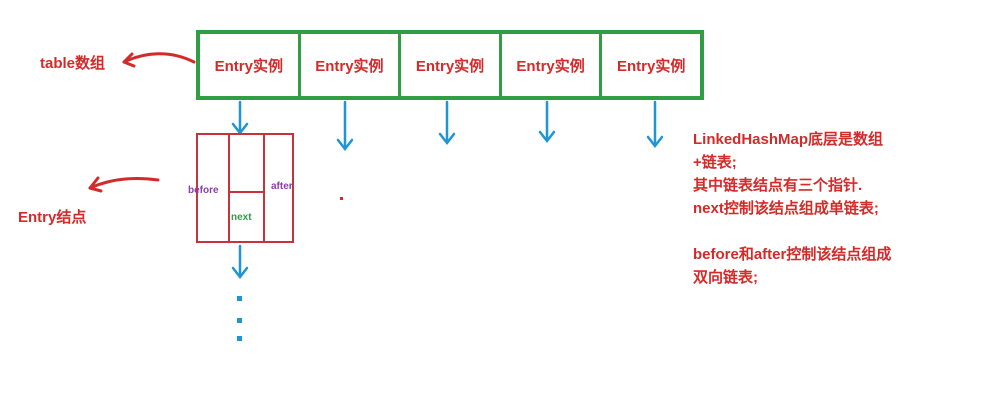 Image resolution: width=982 pixels, height=402 pixels. I want to click on description-line: 其中链表结点有三个指针., so click(778, 185).